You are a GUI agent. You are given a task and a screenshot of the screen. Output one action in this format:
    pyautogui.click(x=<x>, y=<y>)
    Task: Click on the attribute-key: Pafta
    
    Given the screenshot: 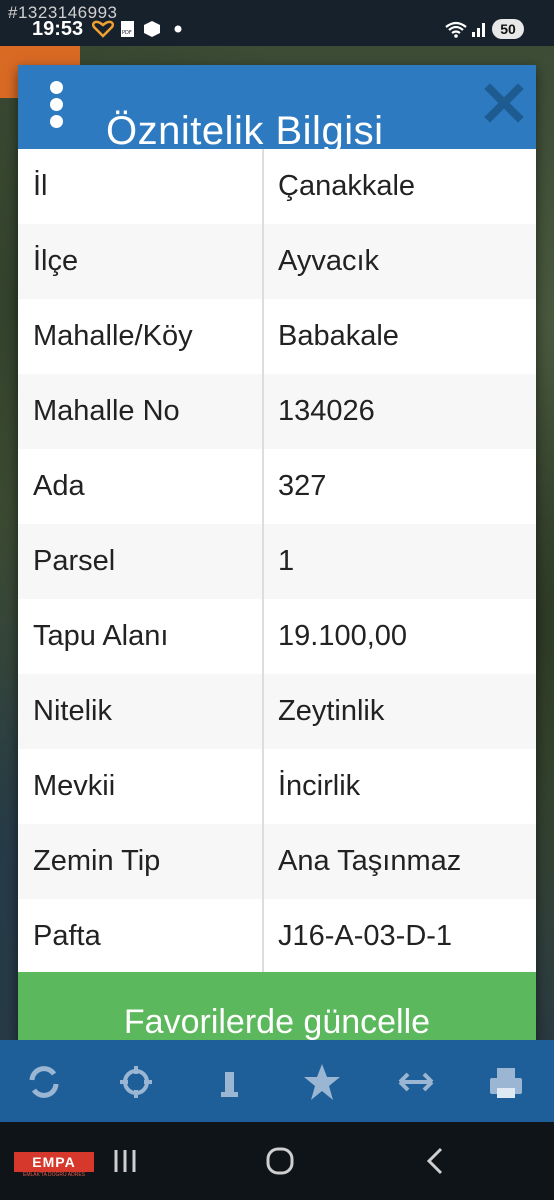 What is the action you would take?
    pyautogui.click(x=67, y=936)
    